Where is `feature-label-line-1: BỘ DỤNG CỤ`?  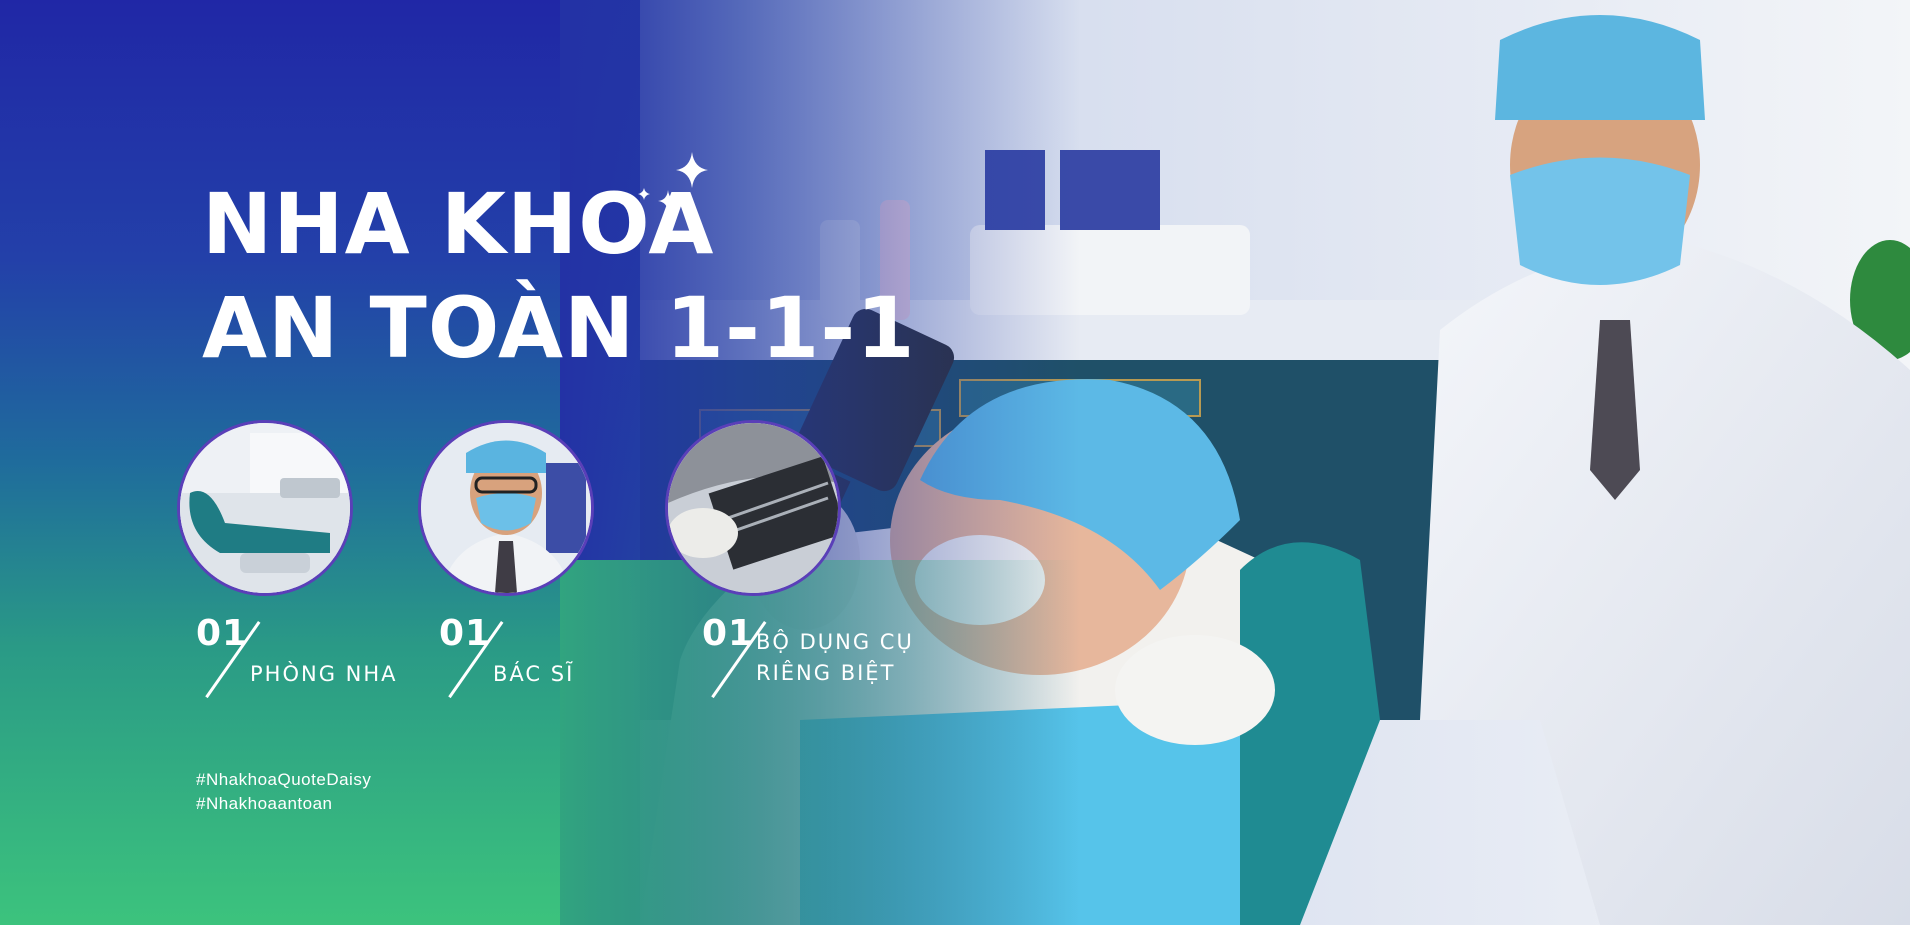
feature-label-line-1: BỘ DỤNG CỤ is located at coordinates (835, 642).